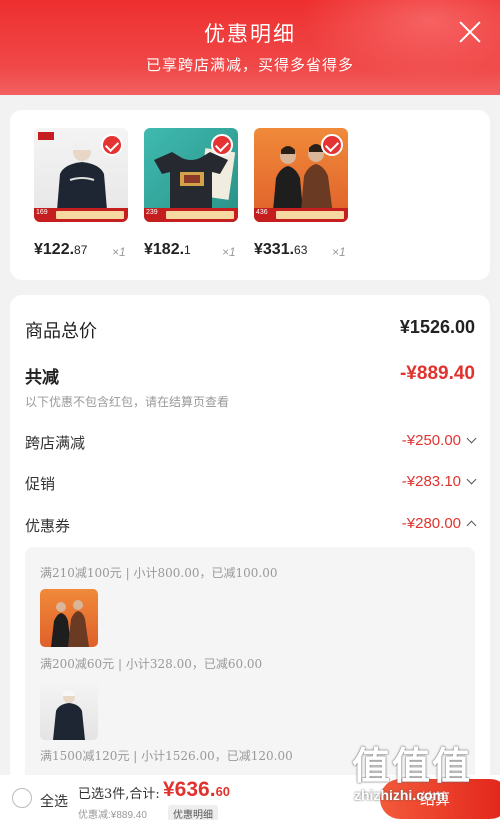  What do you see at coordinates (55, 443) in the screenshot?
I see `cross-store-label: 跨店满减` at bounding box center [55, 443].